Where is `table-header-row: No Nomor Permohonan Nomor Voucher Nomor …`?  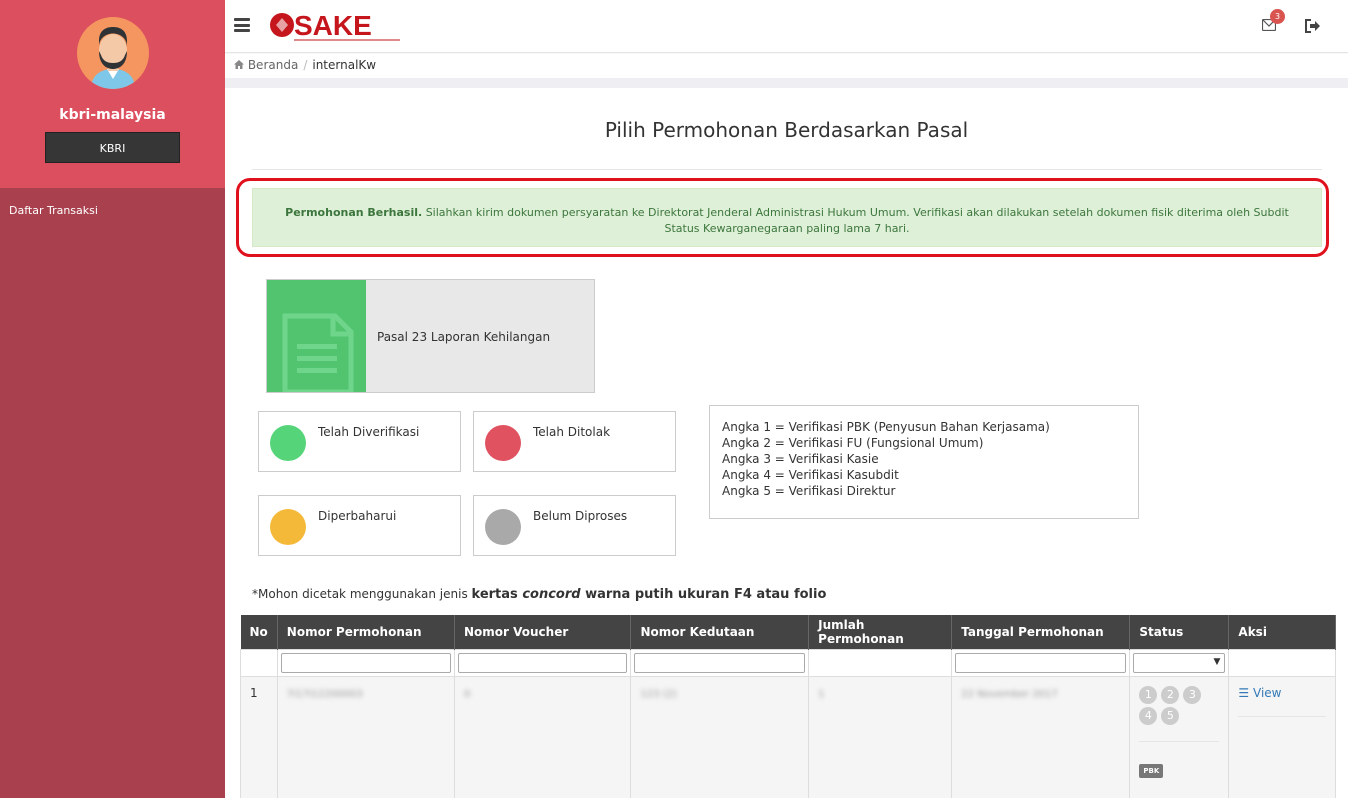 table-header-row: No Nomor Permohonan Nomor Voucher Nomor … is located at coordinates (788, 632).